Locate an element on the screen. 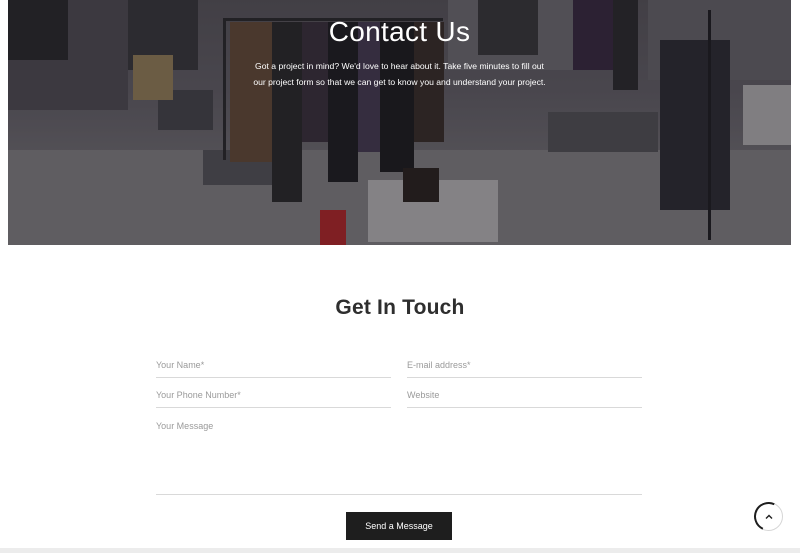 The width and height of the screenshot is (800, 553). message-field is located at coordinates (399, 456).